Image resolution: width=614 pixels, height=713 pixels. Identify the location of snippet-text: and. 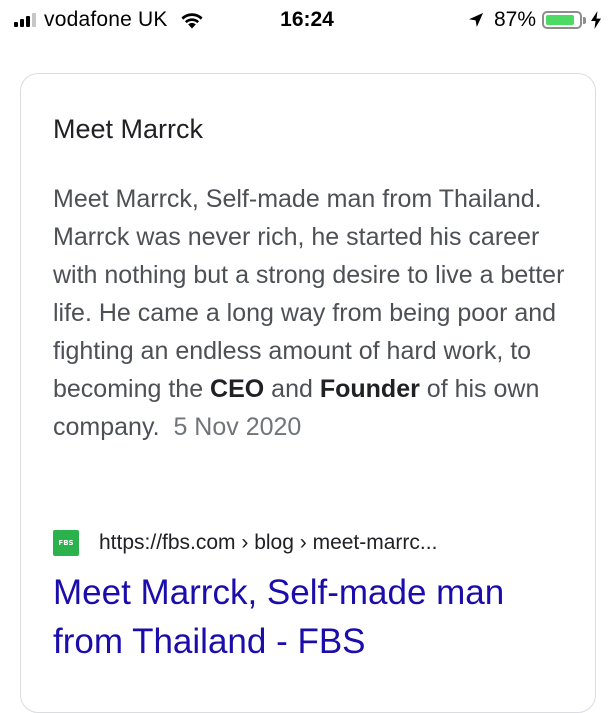
(292, 389).